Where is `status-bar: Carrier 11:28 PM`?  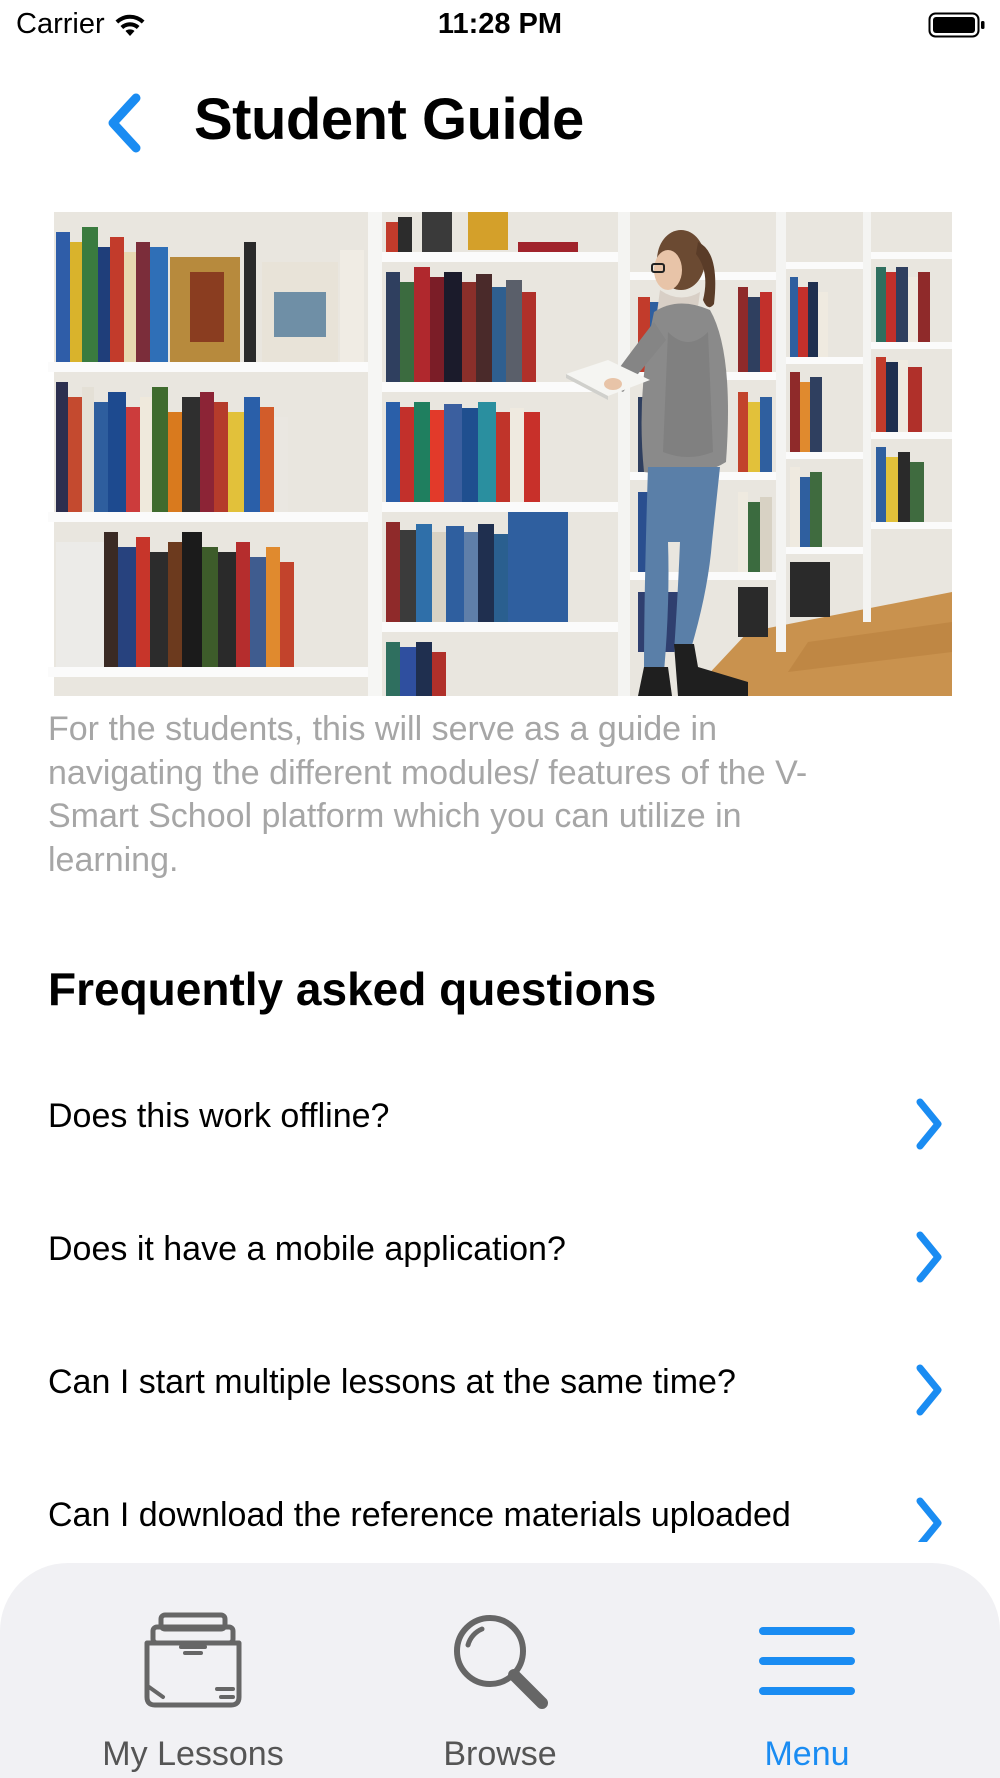 status-bar: Carrier 11:28 PM is located at coordinates (500, 26).